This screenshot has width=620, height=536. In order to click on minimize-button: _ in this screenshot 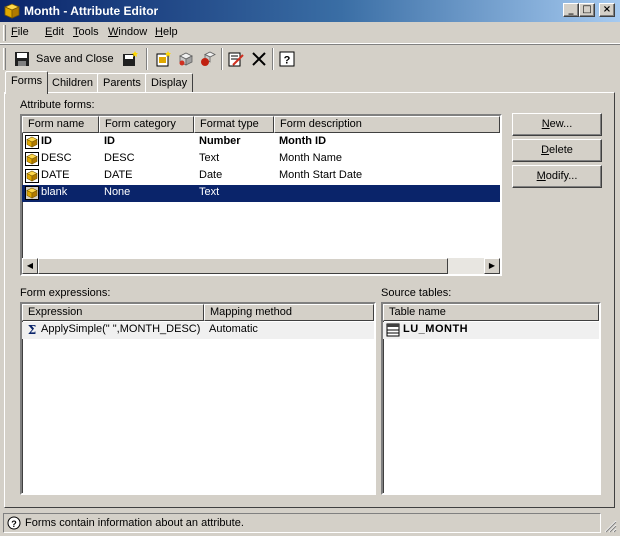, I will do `click(571, 10)`.